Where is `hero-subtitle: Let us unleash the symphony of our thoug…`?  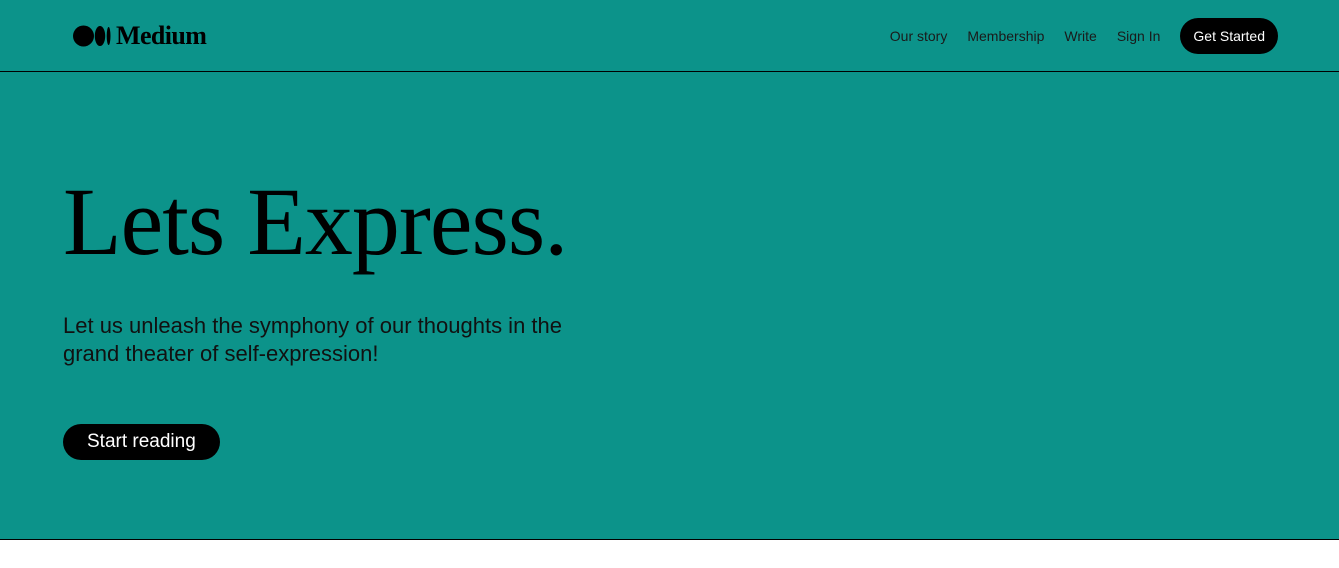
hero-subtitle: Let us unleash the symphony of our thoug… is located at coordinates (312, 339).